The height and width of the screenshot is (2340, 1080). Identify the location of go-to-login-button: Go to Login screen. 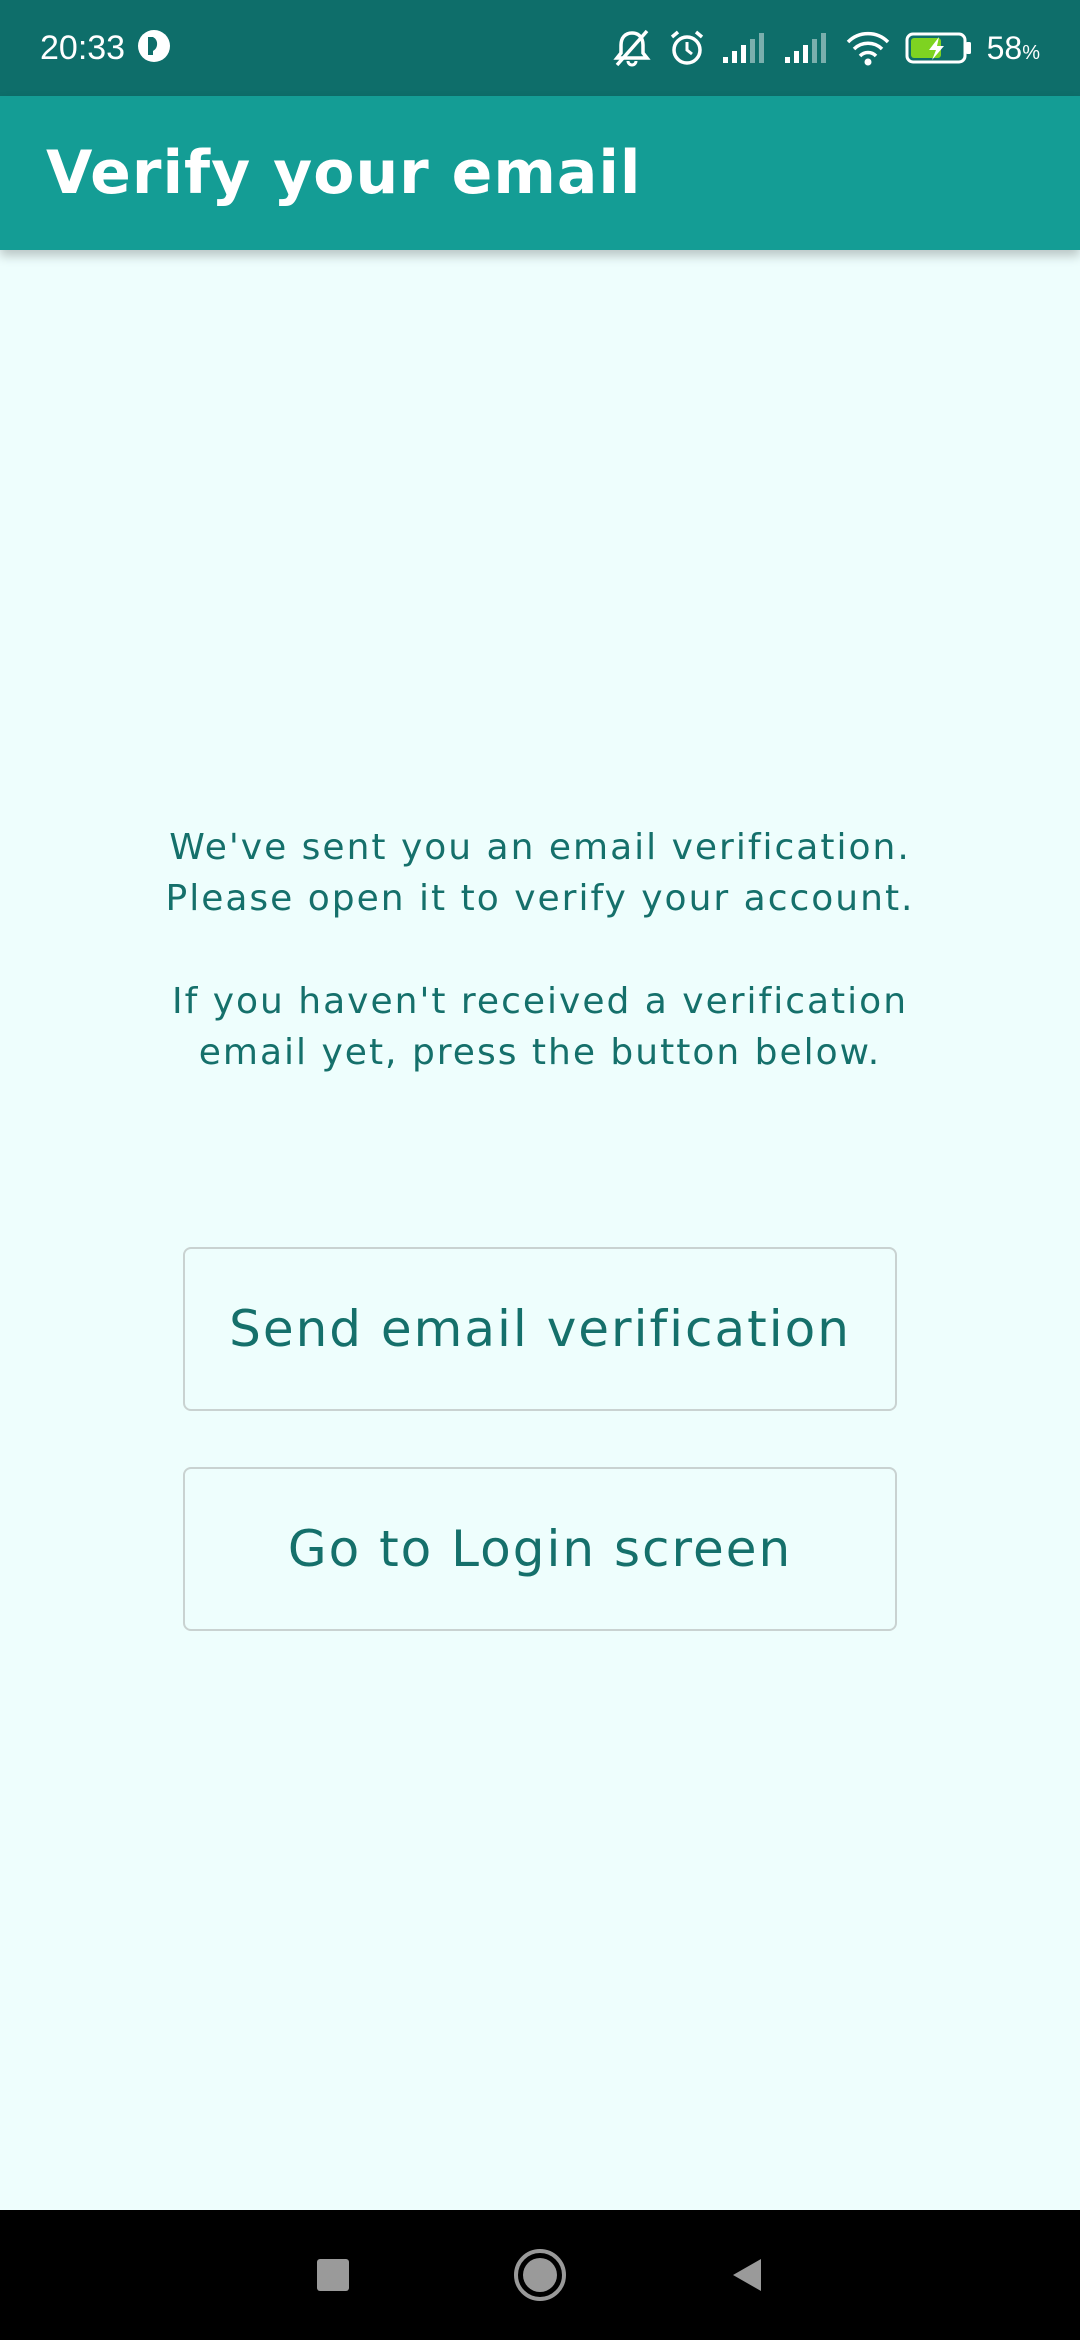
(540, 1549).